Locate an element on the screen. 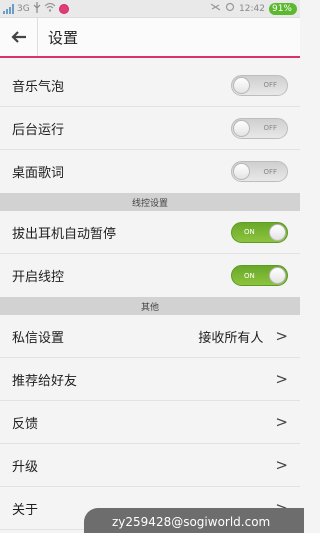  setting-label: 升级 is located at coordinates (25, 467).